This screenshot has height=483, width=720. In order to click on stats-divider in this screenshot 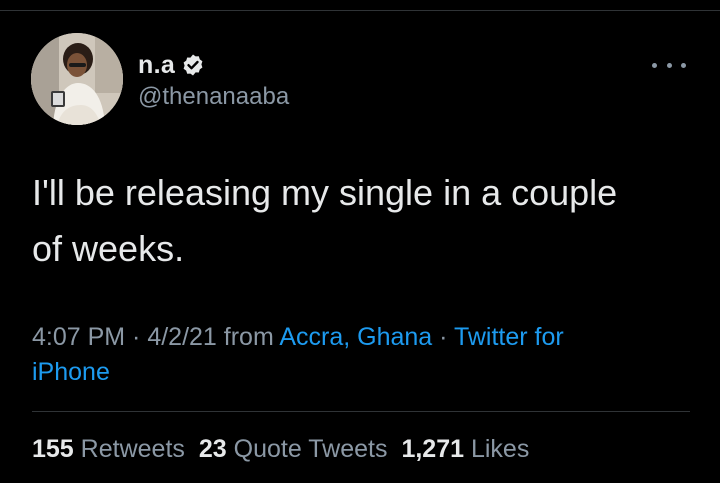, I will do `click(361, 411)`.